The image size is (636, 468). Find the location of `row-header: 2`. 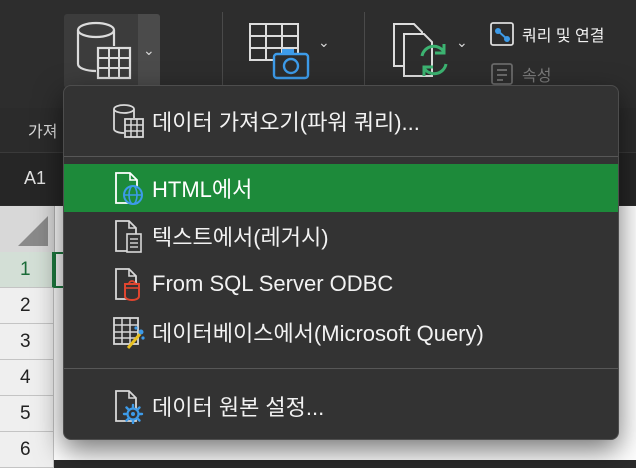

row-header: 2 is located at coordinates (27, 306).